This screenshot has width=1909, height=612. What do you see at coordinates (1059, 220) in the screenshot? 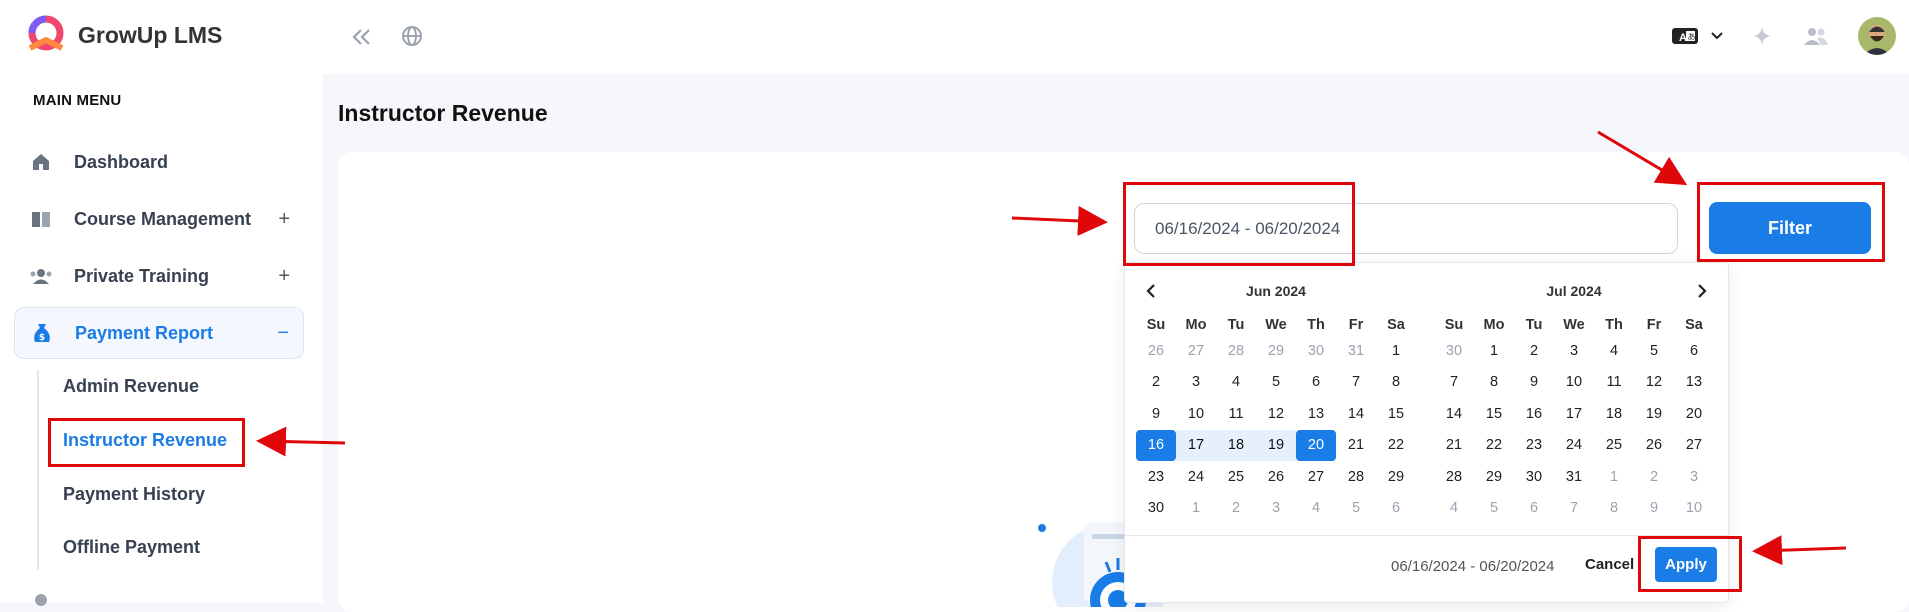
I see `arrow-to-date-range` at bounding box center [1059, 220].